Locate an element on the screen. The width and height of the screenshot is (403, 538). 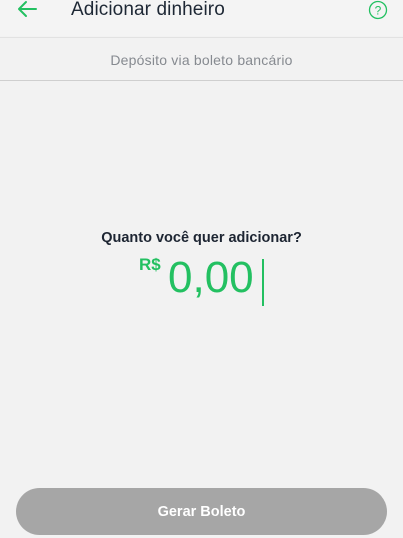
page-title: Adicionar dinheiro is located at coordinates (148, 10).